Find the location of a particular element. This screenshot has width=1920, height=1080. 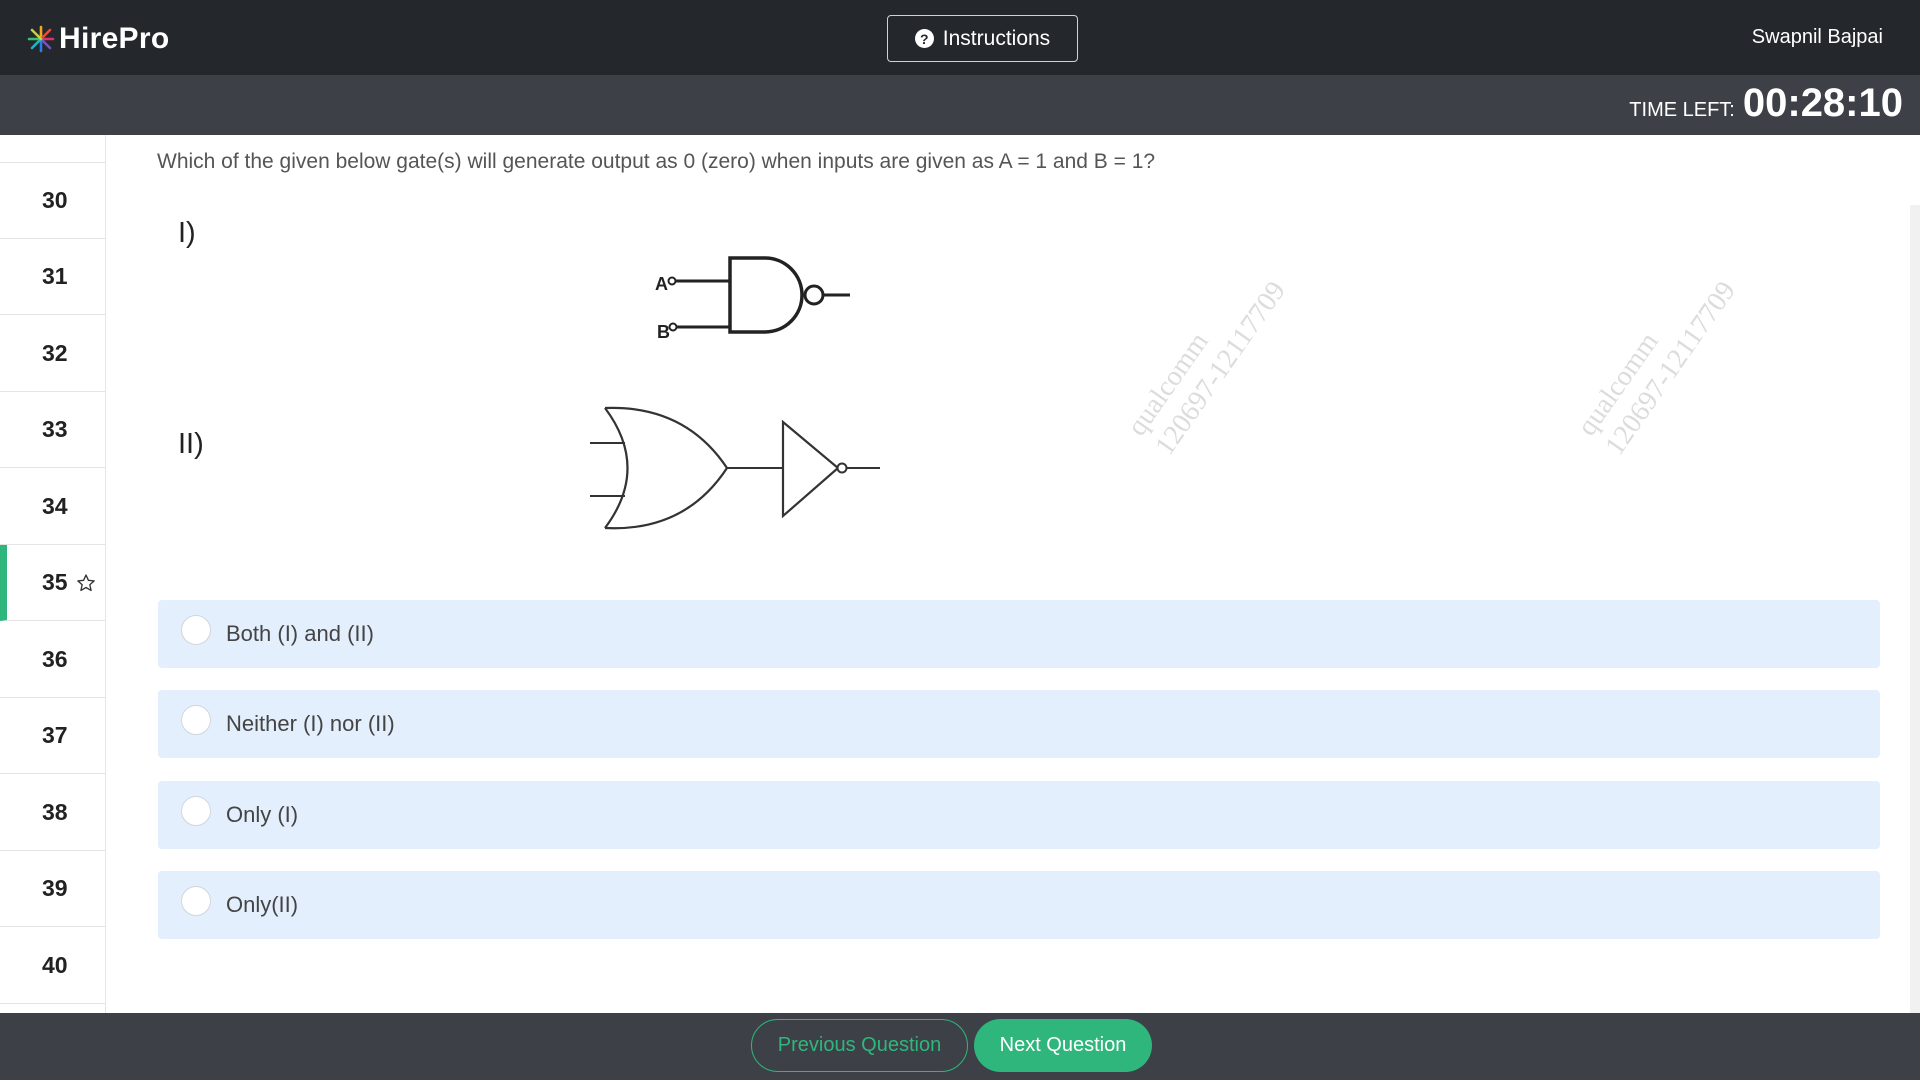

question-number: 33 is located at coordinates (55, 429).